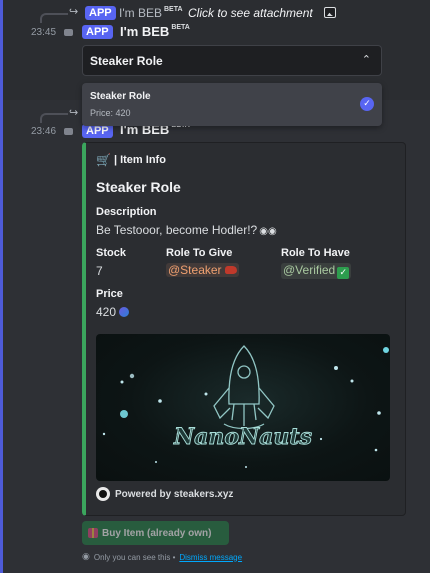 Image resolution: width=430 pixels, height=573 pixels. Describe the element at coordinates (245, 406) in the screenshot. I see `nanonauts-logo: NanoNauts` at that location.